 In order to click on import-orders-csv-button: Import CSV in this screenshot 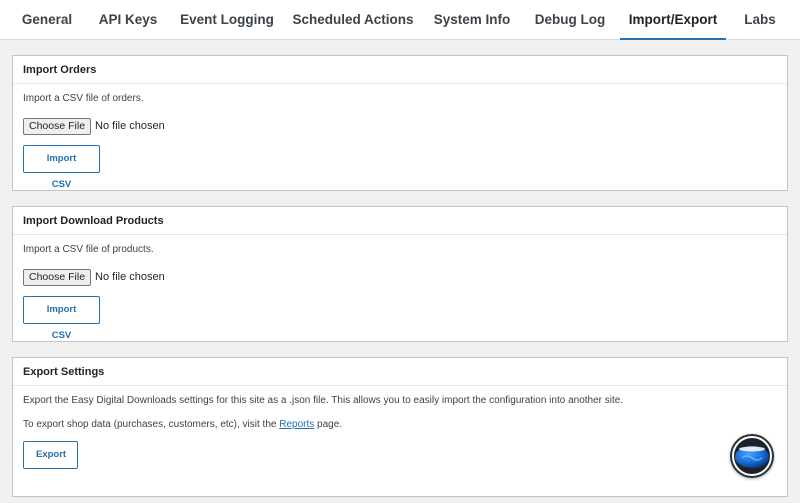, I will do `click(61, 167)`.